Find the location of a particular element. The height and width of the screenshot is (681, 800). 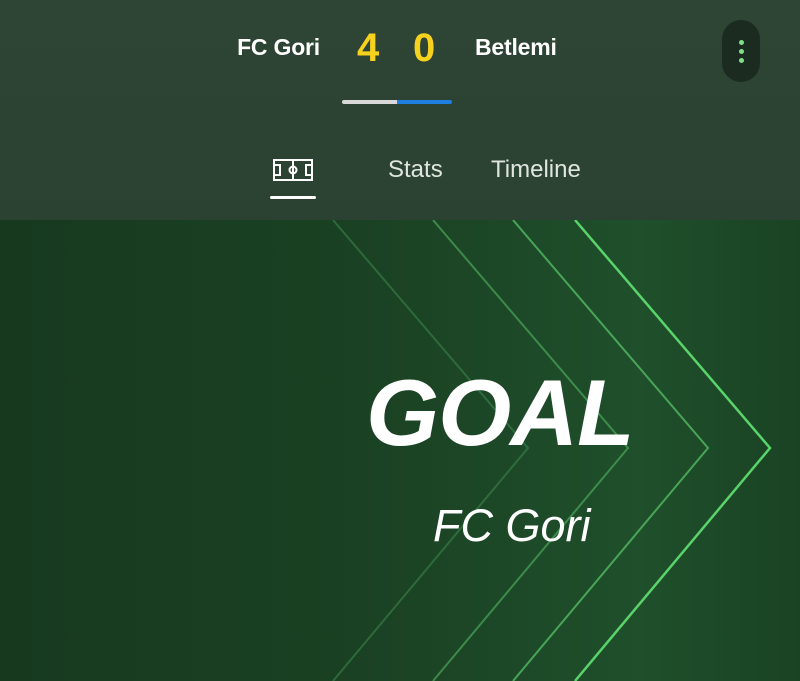

match-tabs: Stats Timeline is located at coordinates (400, 176).